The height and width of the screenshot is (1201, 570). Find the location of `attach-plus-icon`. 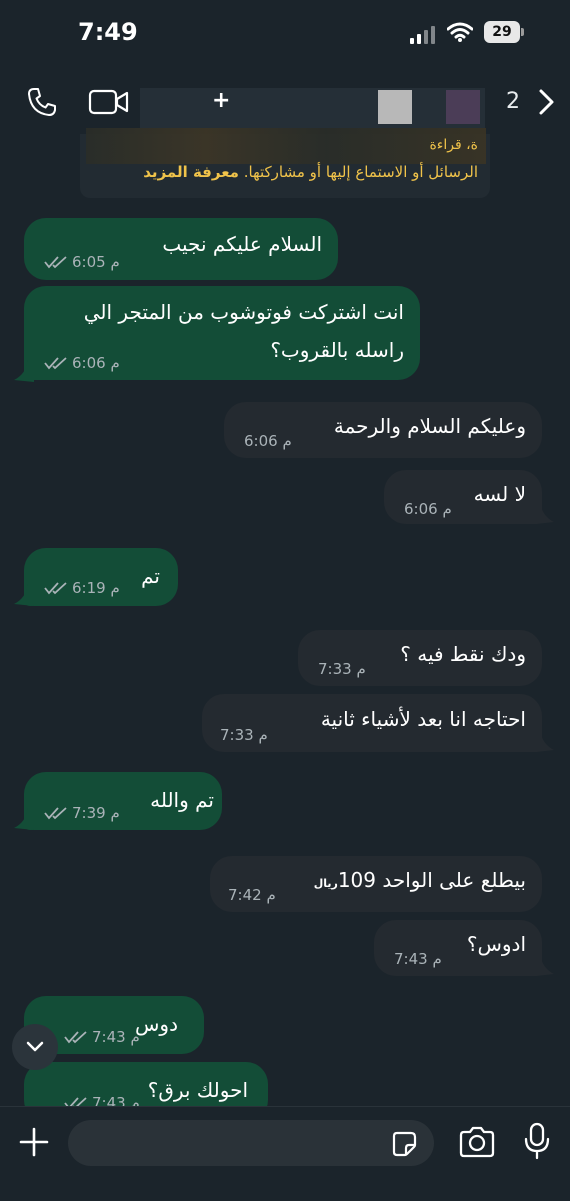

attach-plus-icon is located at coordinates (34, 1142).